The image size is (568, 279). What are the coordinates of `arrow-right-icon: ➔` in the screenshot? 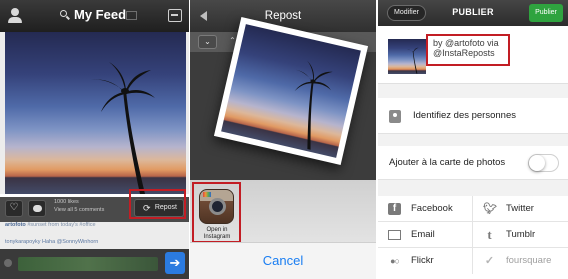 It's located at (175, 262).